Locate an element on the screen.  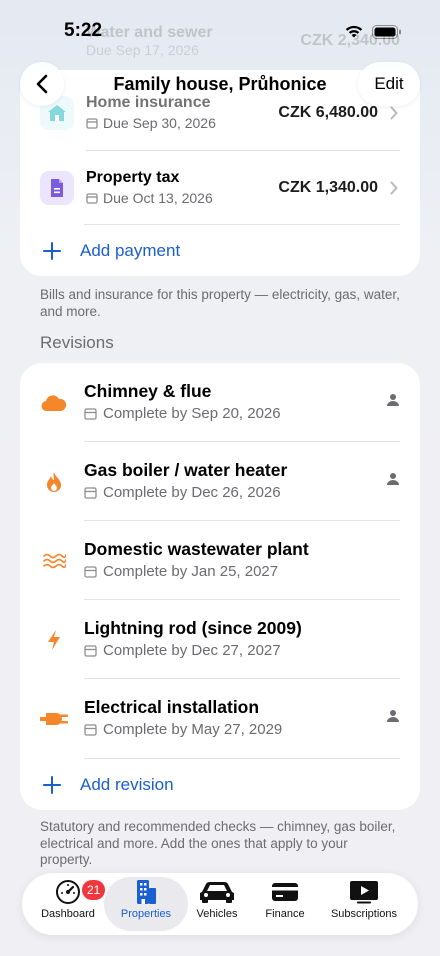
revision-due-text: Complete by May 27, 2029 is located at coordinates (193, 729).